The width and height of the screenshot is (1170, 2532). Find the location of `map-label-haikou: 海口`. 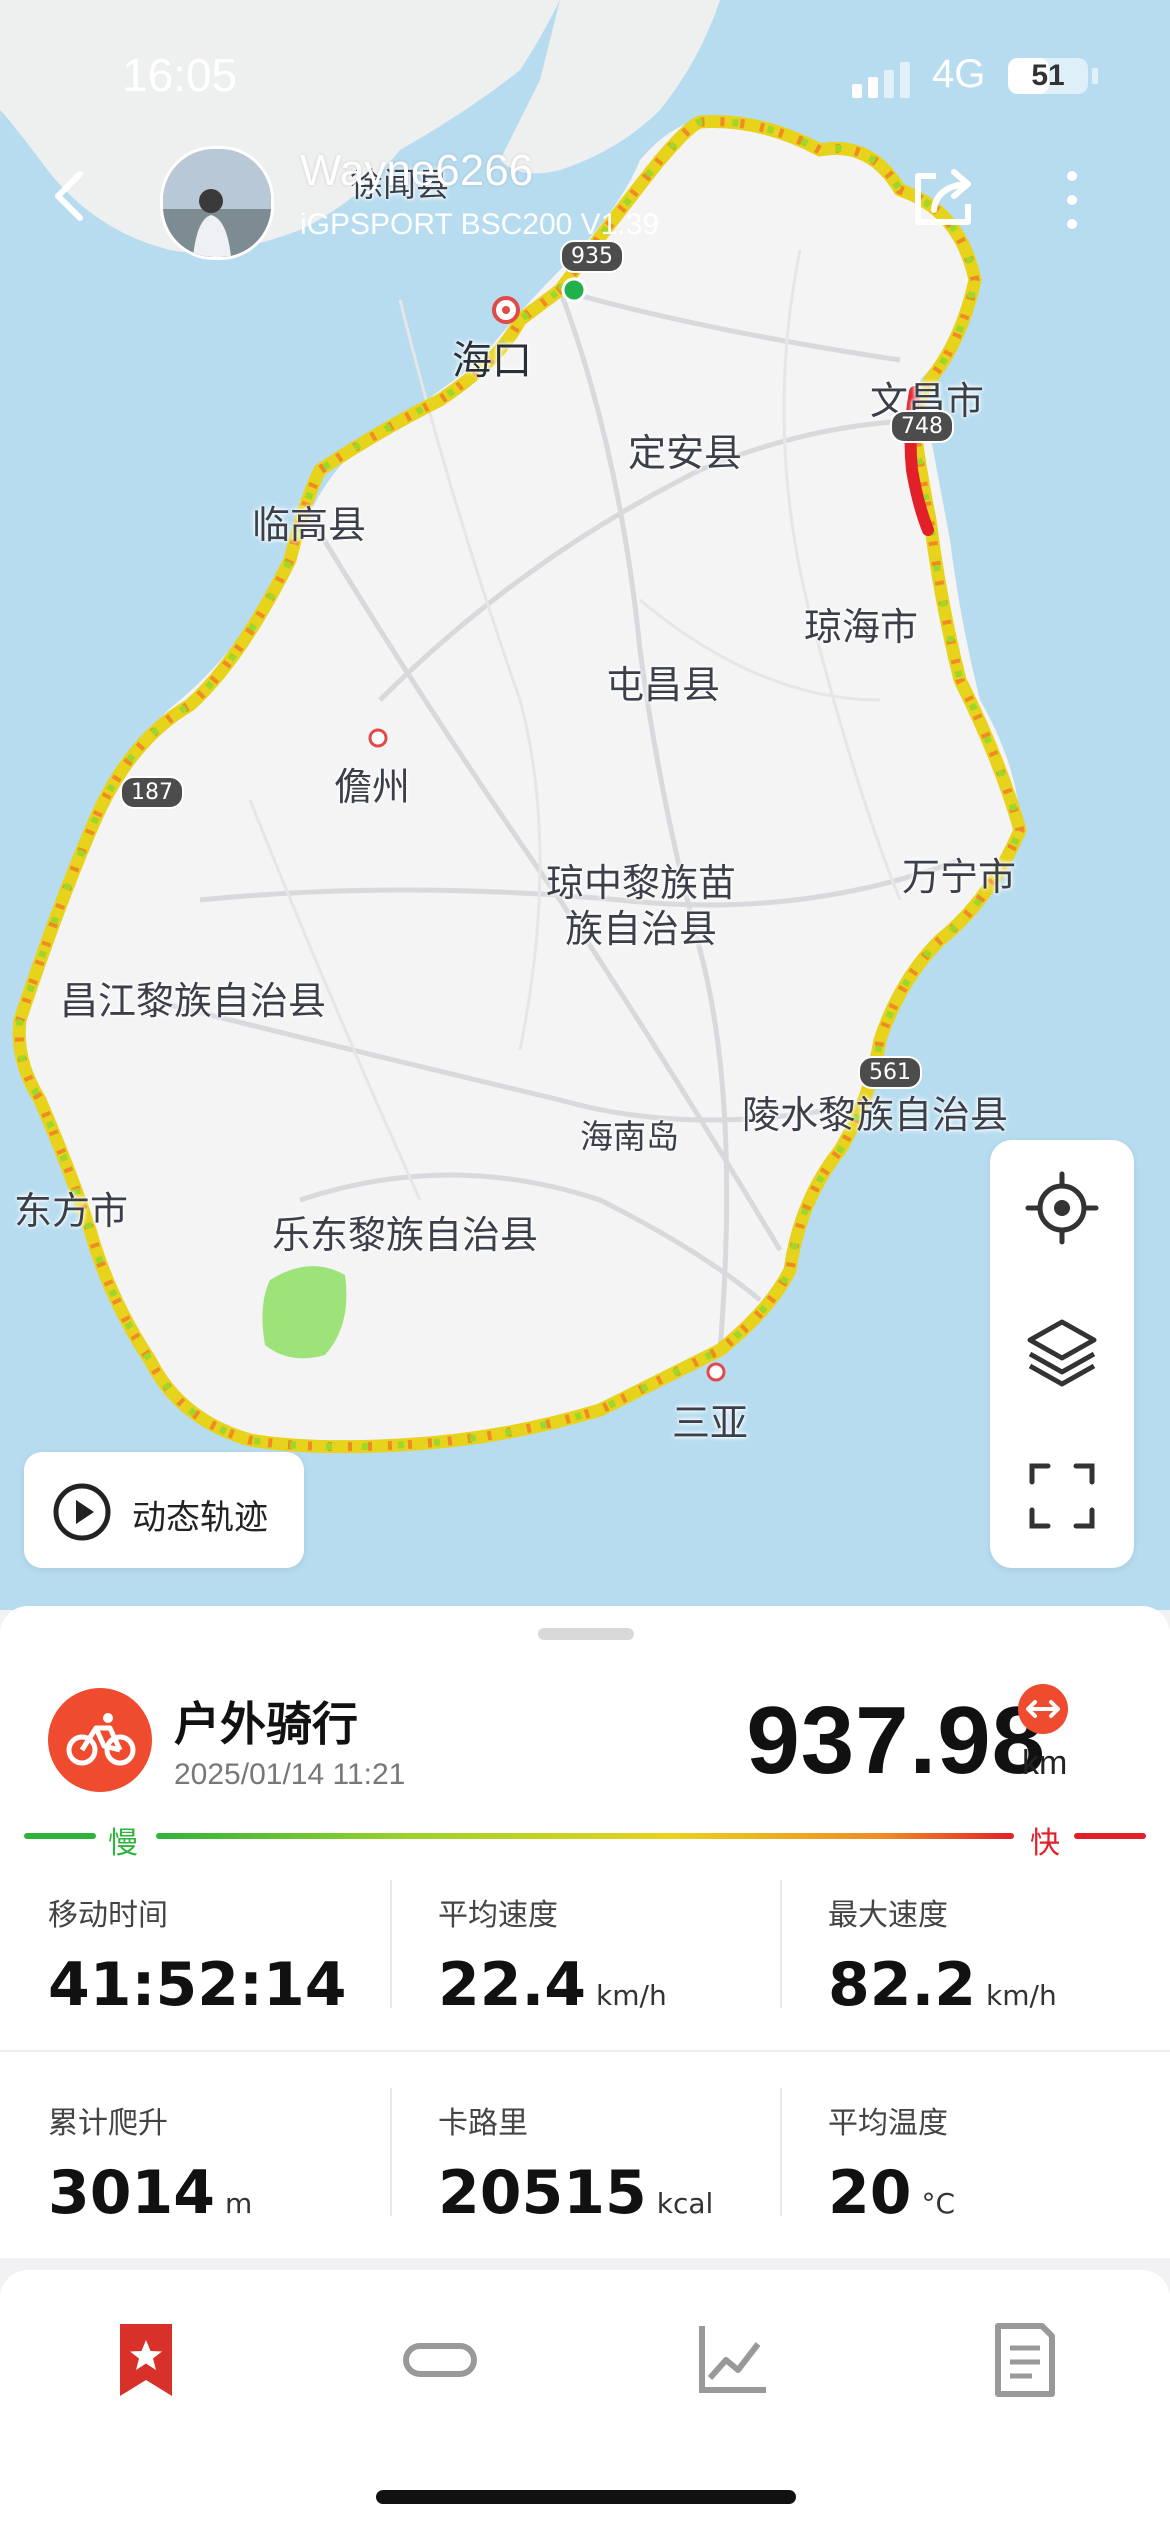

map-label-haikou: 海口 is located at coordinates (492, 361).